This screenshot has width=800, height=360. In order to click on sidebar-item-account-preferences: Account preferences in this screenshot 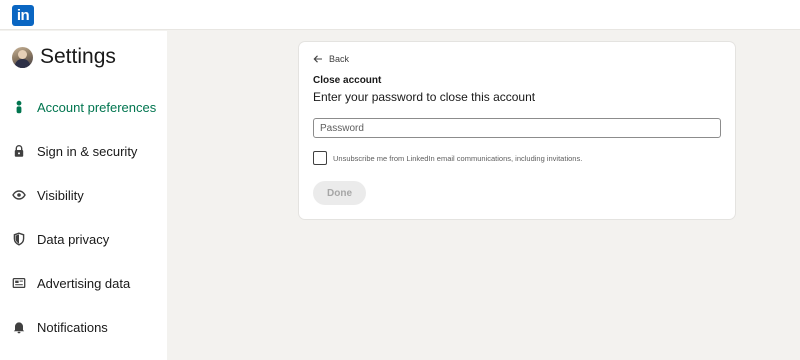, I will do `click(84, 107)`.